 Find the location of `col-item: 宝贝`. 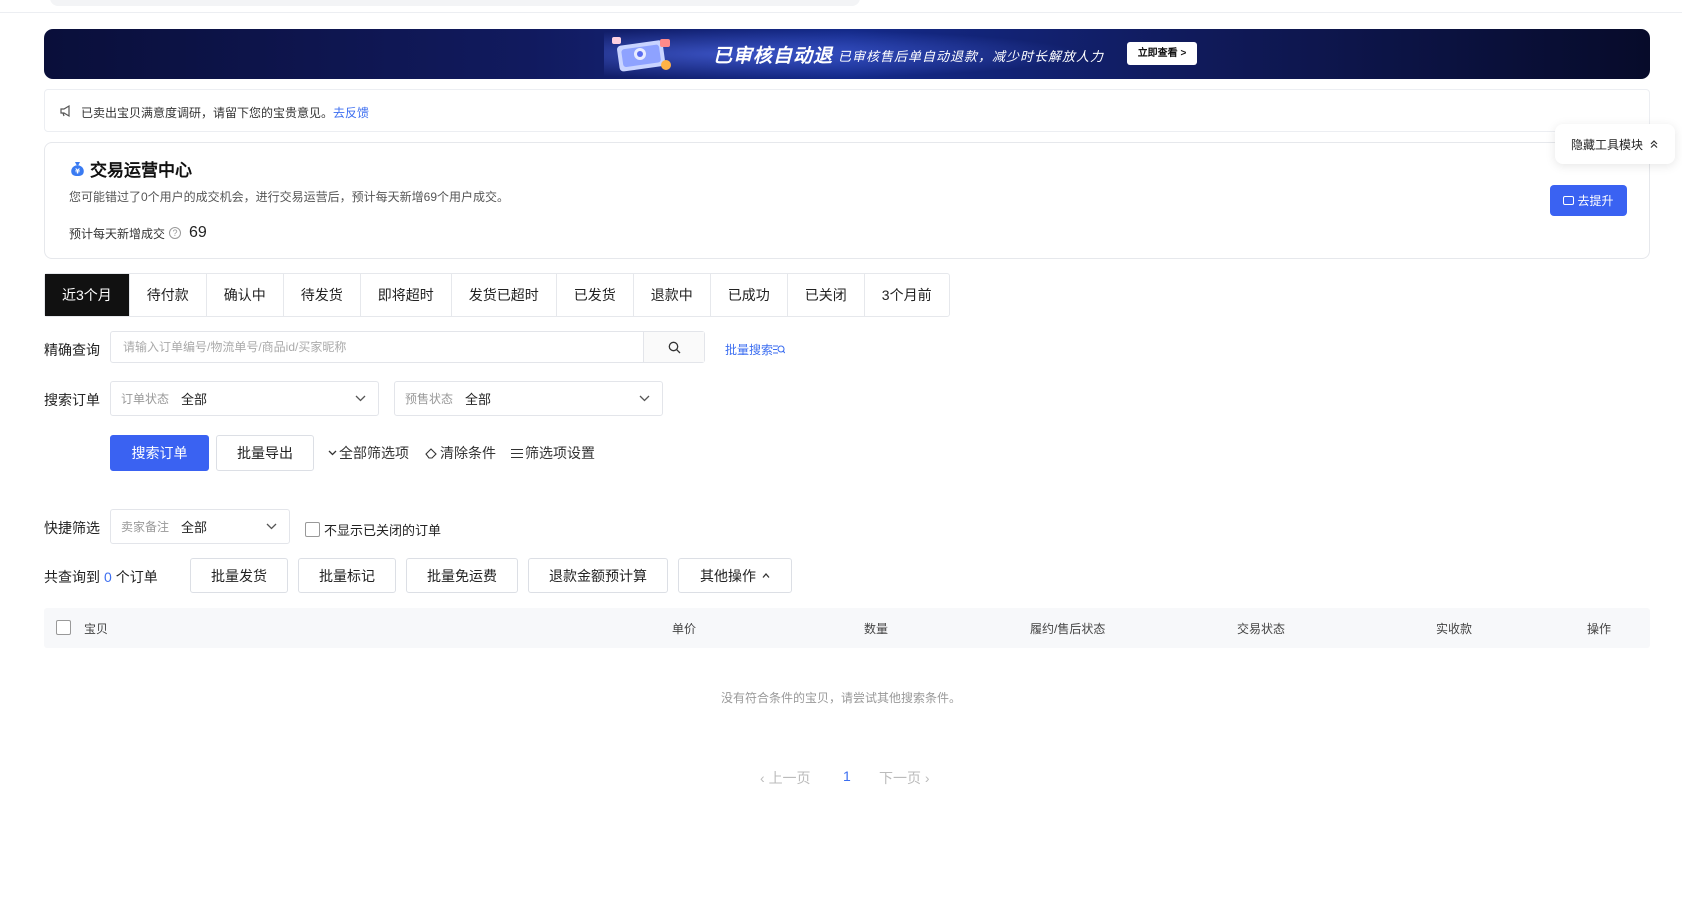

col-item: 宝贝 is located at coordinates (96, 629).